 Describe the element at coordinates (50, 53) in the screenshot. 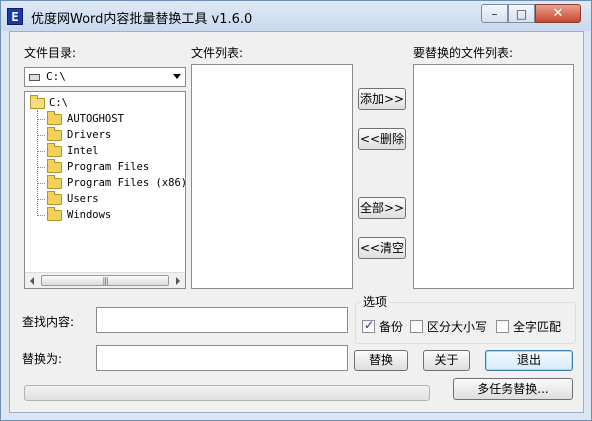

I see `directory-label: 文件目录:` at that location.